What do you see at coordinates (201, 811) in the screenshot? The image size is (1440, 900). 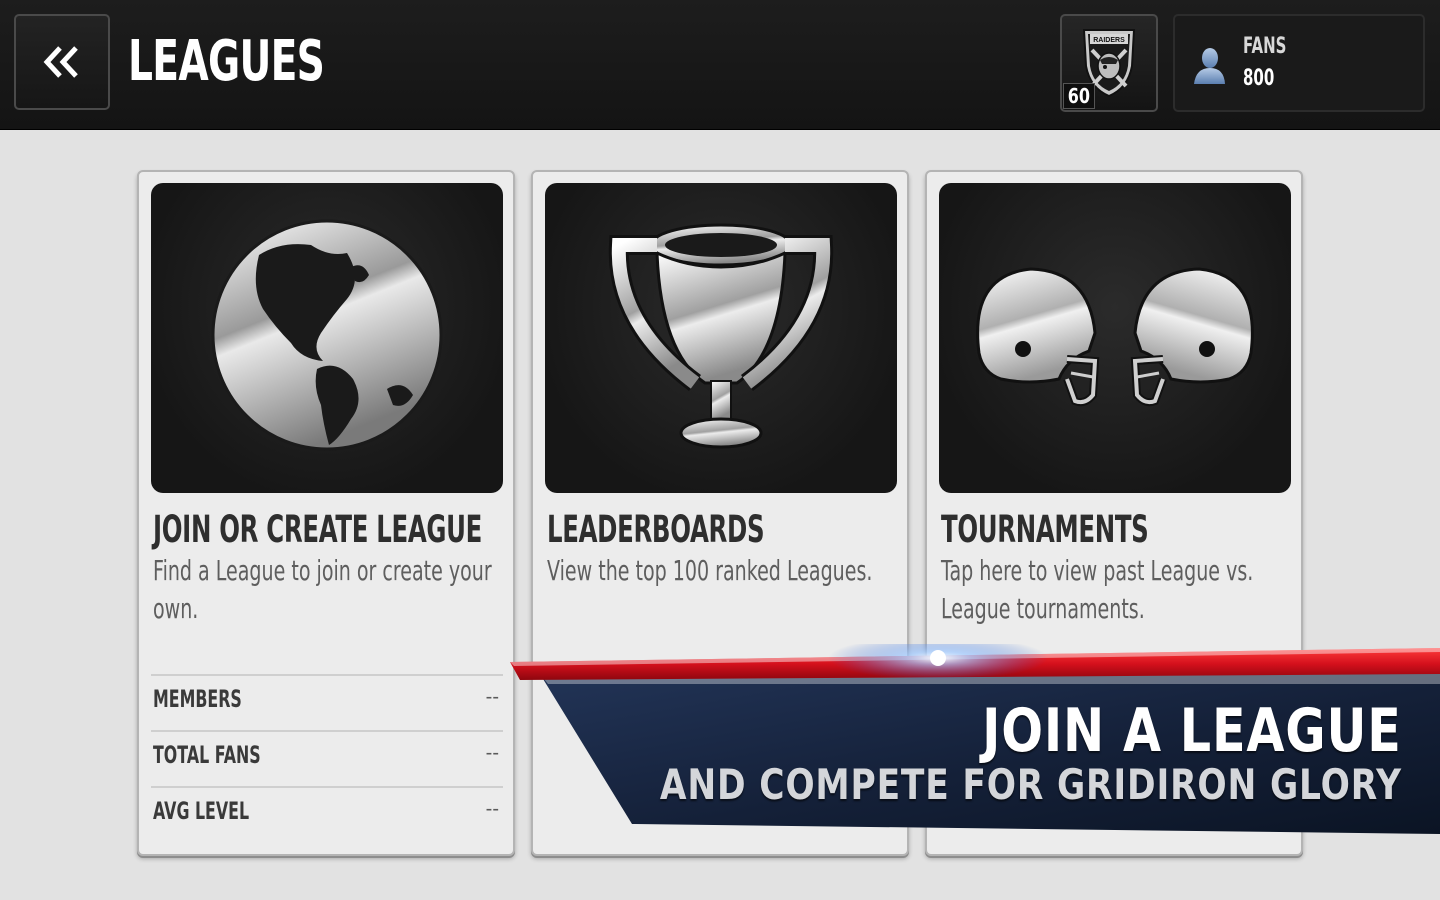 I see `stat-label: AVG LEVEL` at bounding box center [201, 811].